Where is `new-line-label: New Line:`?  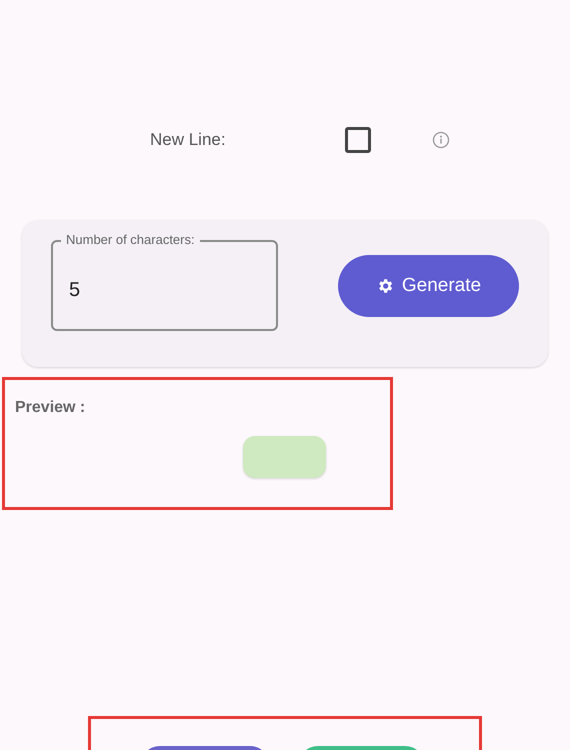 new-line-label: New Line: is located at coordinates (188, 140).